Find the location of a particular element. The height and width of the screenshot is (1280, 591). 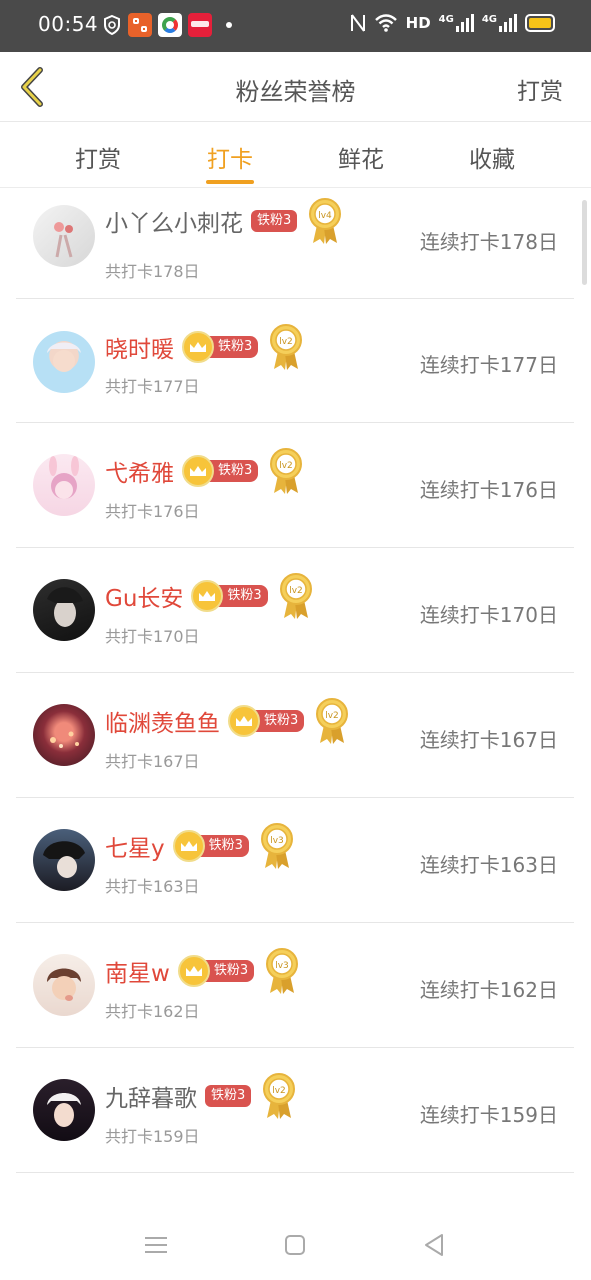

user-name: 七星y is located at coordinates (135, 846).